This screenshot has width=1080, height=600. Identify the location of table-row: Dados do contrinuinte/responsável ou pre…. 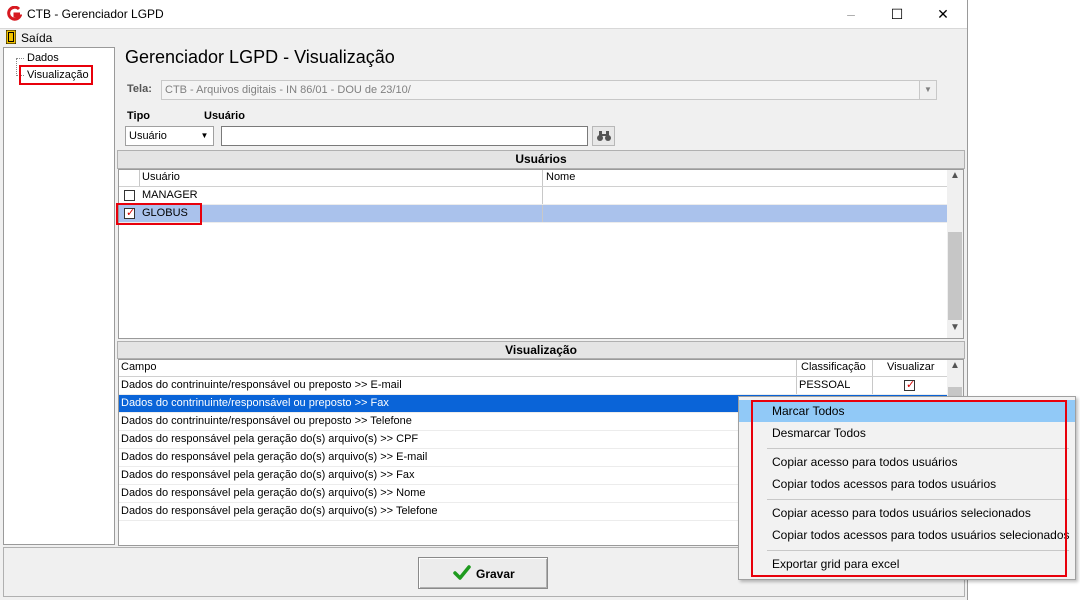
(533, 386).